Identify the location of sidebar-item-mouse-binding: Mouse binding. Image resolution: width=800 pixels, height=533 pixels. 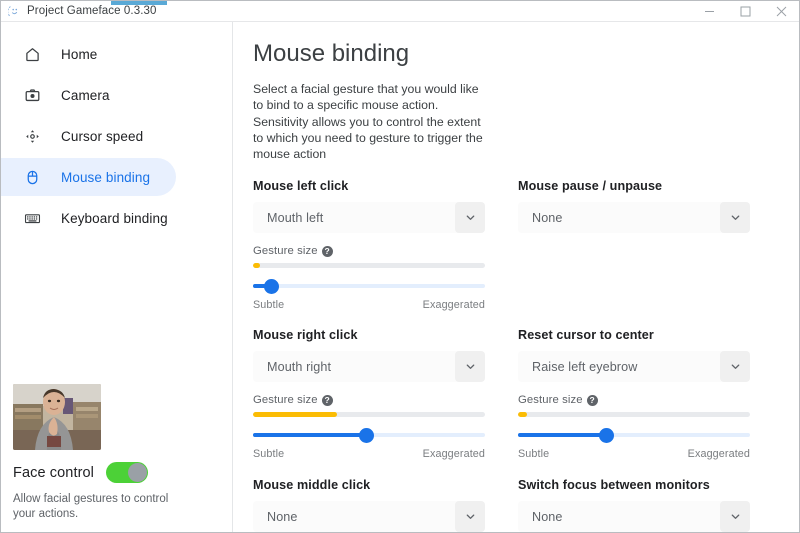
(88, 177).